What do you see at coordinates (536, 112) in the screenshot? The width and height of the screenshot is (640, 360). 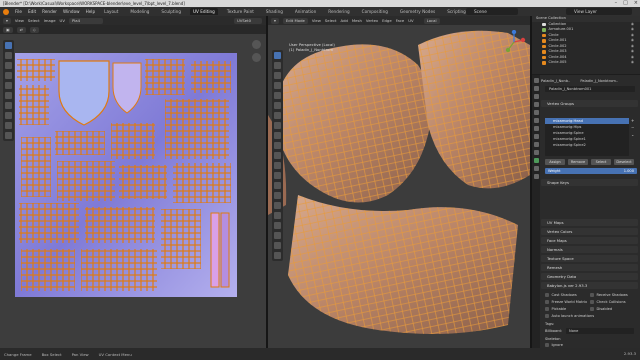 I see `scene-tab-icon` at bounding box center [536, 112].